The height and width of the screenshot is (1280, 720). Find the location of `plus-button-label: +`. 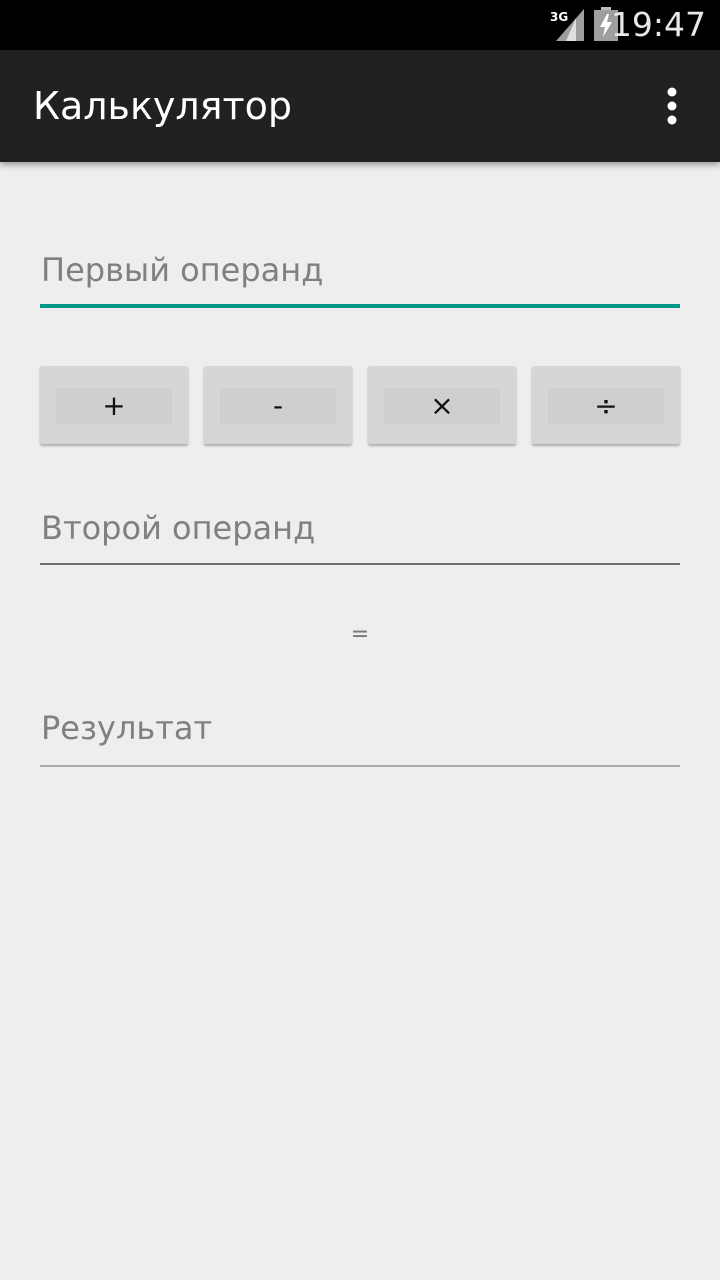

plus-button-label: + is located at coordinates (114, 405).